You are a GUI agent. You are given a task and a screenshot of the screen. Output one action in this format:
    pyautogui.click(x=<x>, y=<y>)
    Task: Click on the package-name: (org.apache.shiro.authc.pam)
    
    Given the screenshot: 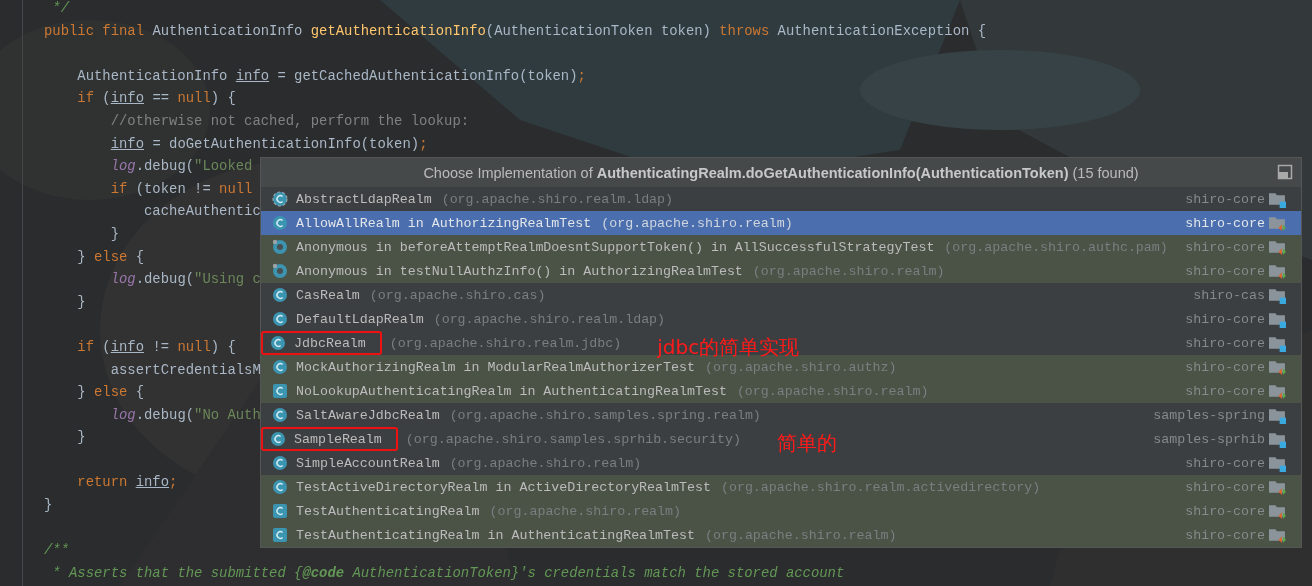 What is the action you would take?
    pyautogui.click(x=1056, y=247)
    